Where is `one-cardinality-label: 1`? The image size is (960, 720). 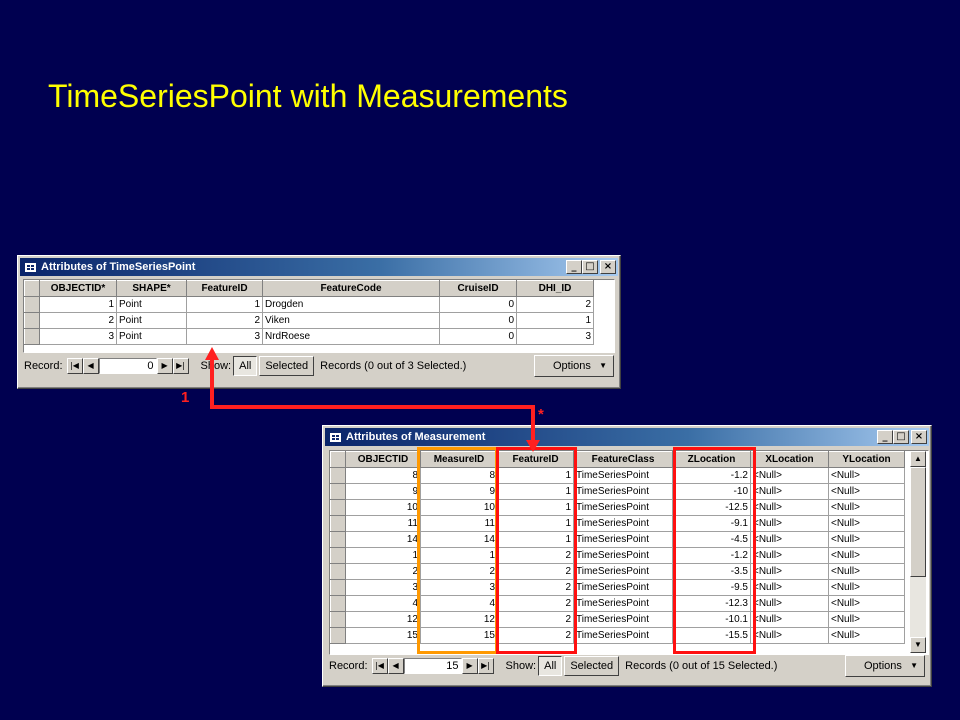
one-cardinality-label: 1 is located at coordinates (185, 397).